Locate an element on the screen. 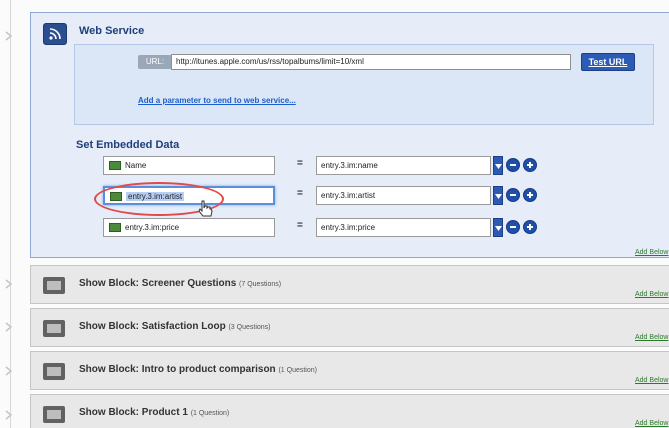 The width and height of the screenshot is (669, 428). block-question-count: (3 Questions) is located at coordinates (249, 327).